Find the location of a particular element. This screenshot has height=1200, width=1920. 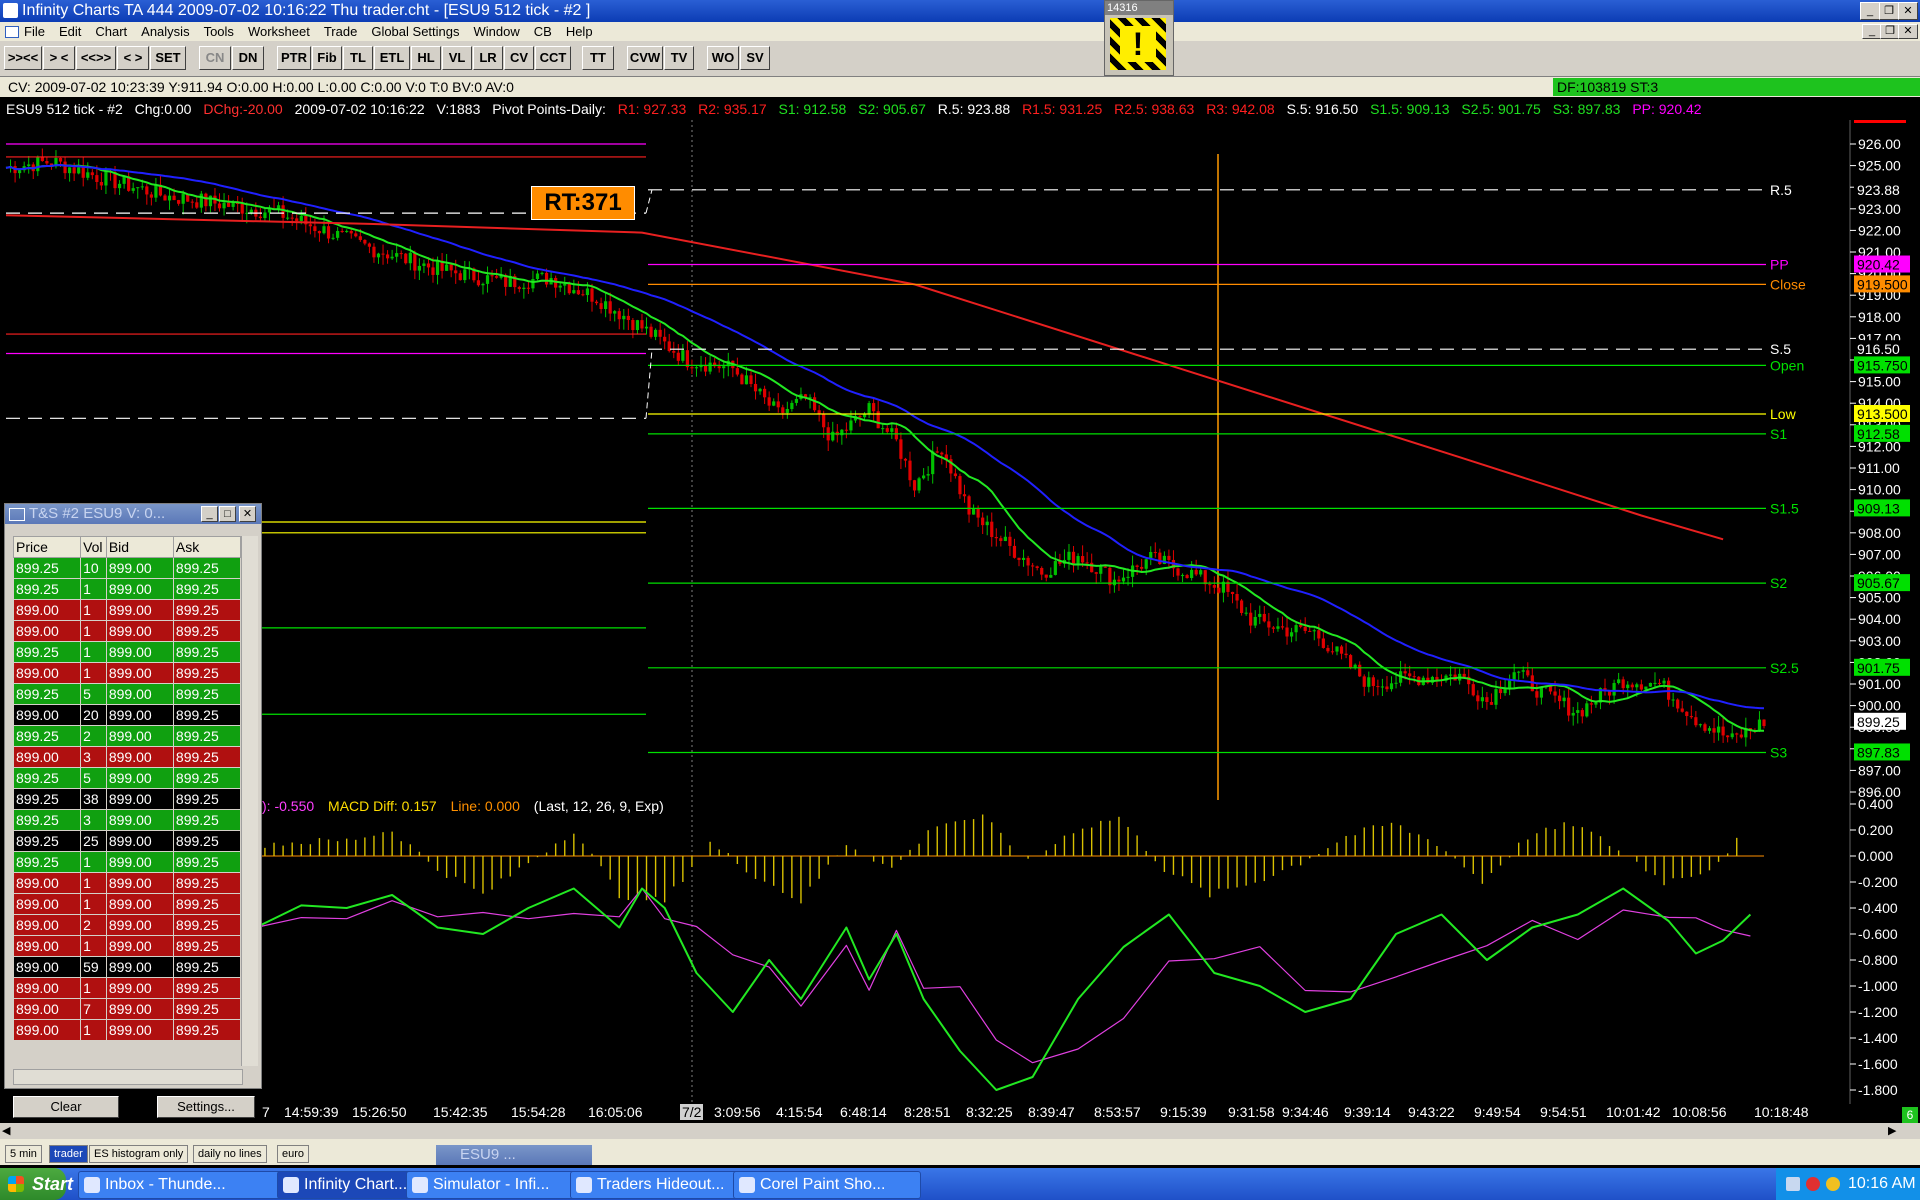

toolbar-button-5: CN is located at coordinates (215, 58).